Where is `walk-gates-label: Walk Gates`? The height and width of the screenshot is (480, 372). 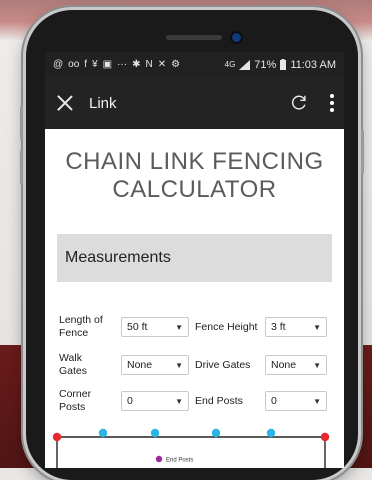
walk-gates-label: Walk Gates is located at coordinates (73, 364).